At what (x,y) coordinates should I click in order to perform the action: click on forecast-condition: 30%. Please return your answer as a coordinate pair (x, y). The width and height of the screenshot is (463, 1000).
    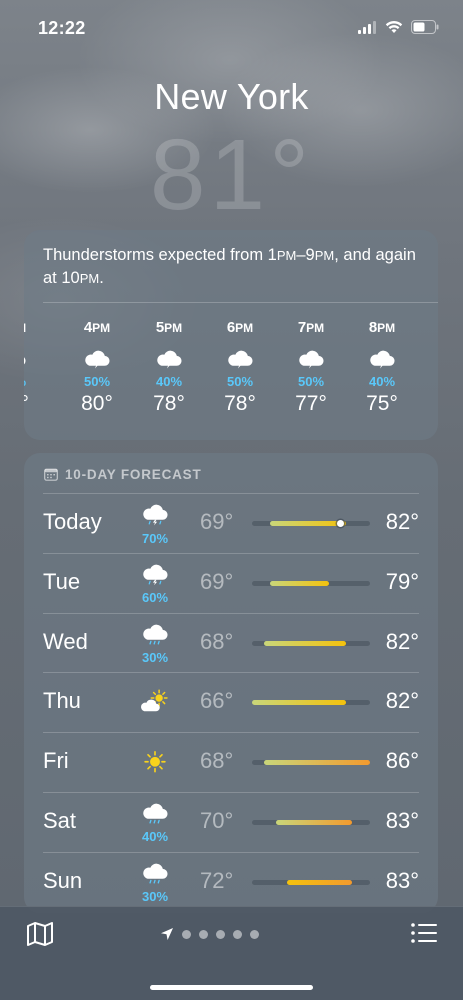
    Looking at the image, I should click on (155, 882).